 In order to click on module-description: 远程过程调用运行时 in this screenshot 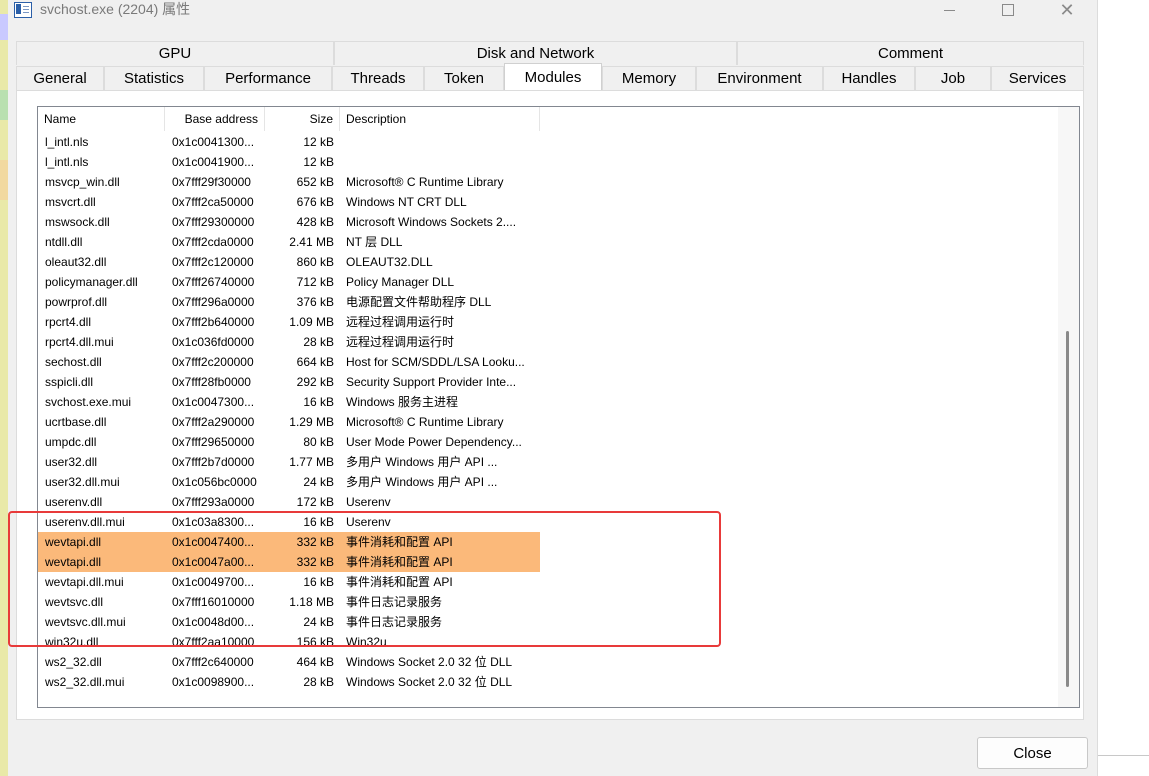, I will do `click(400, 322)`.